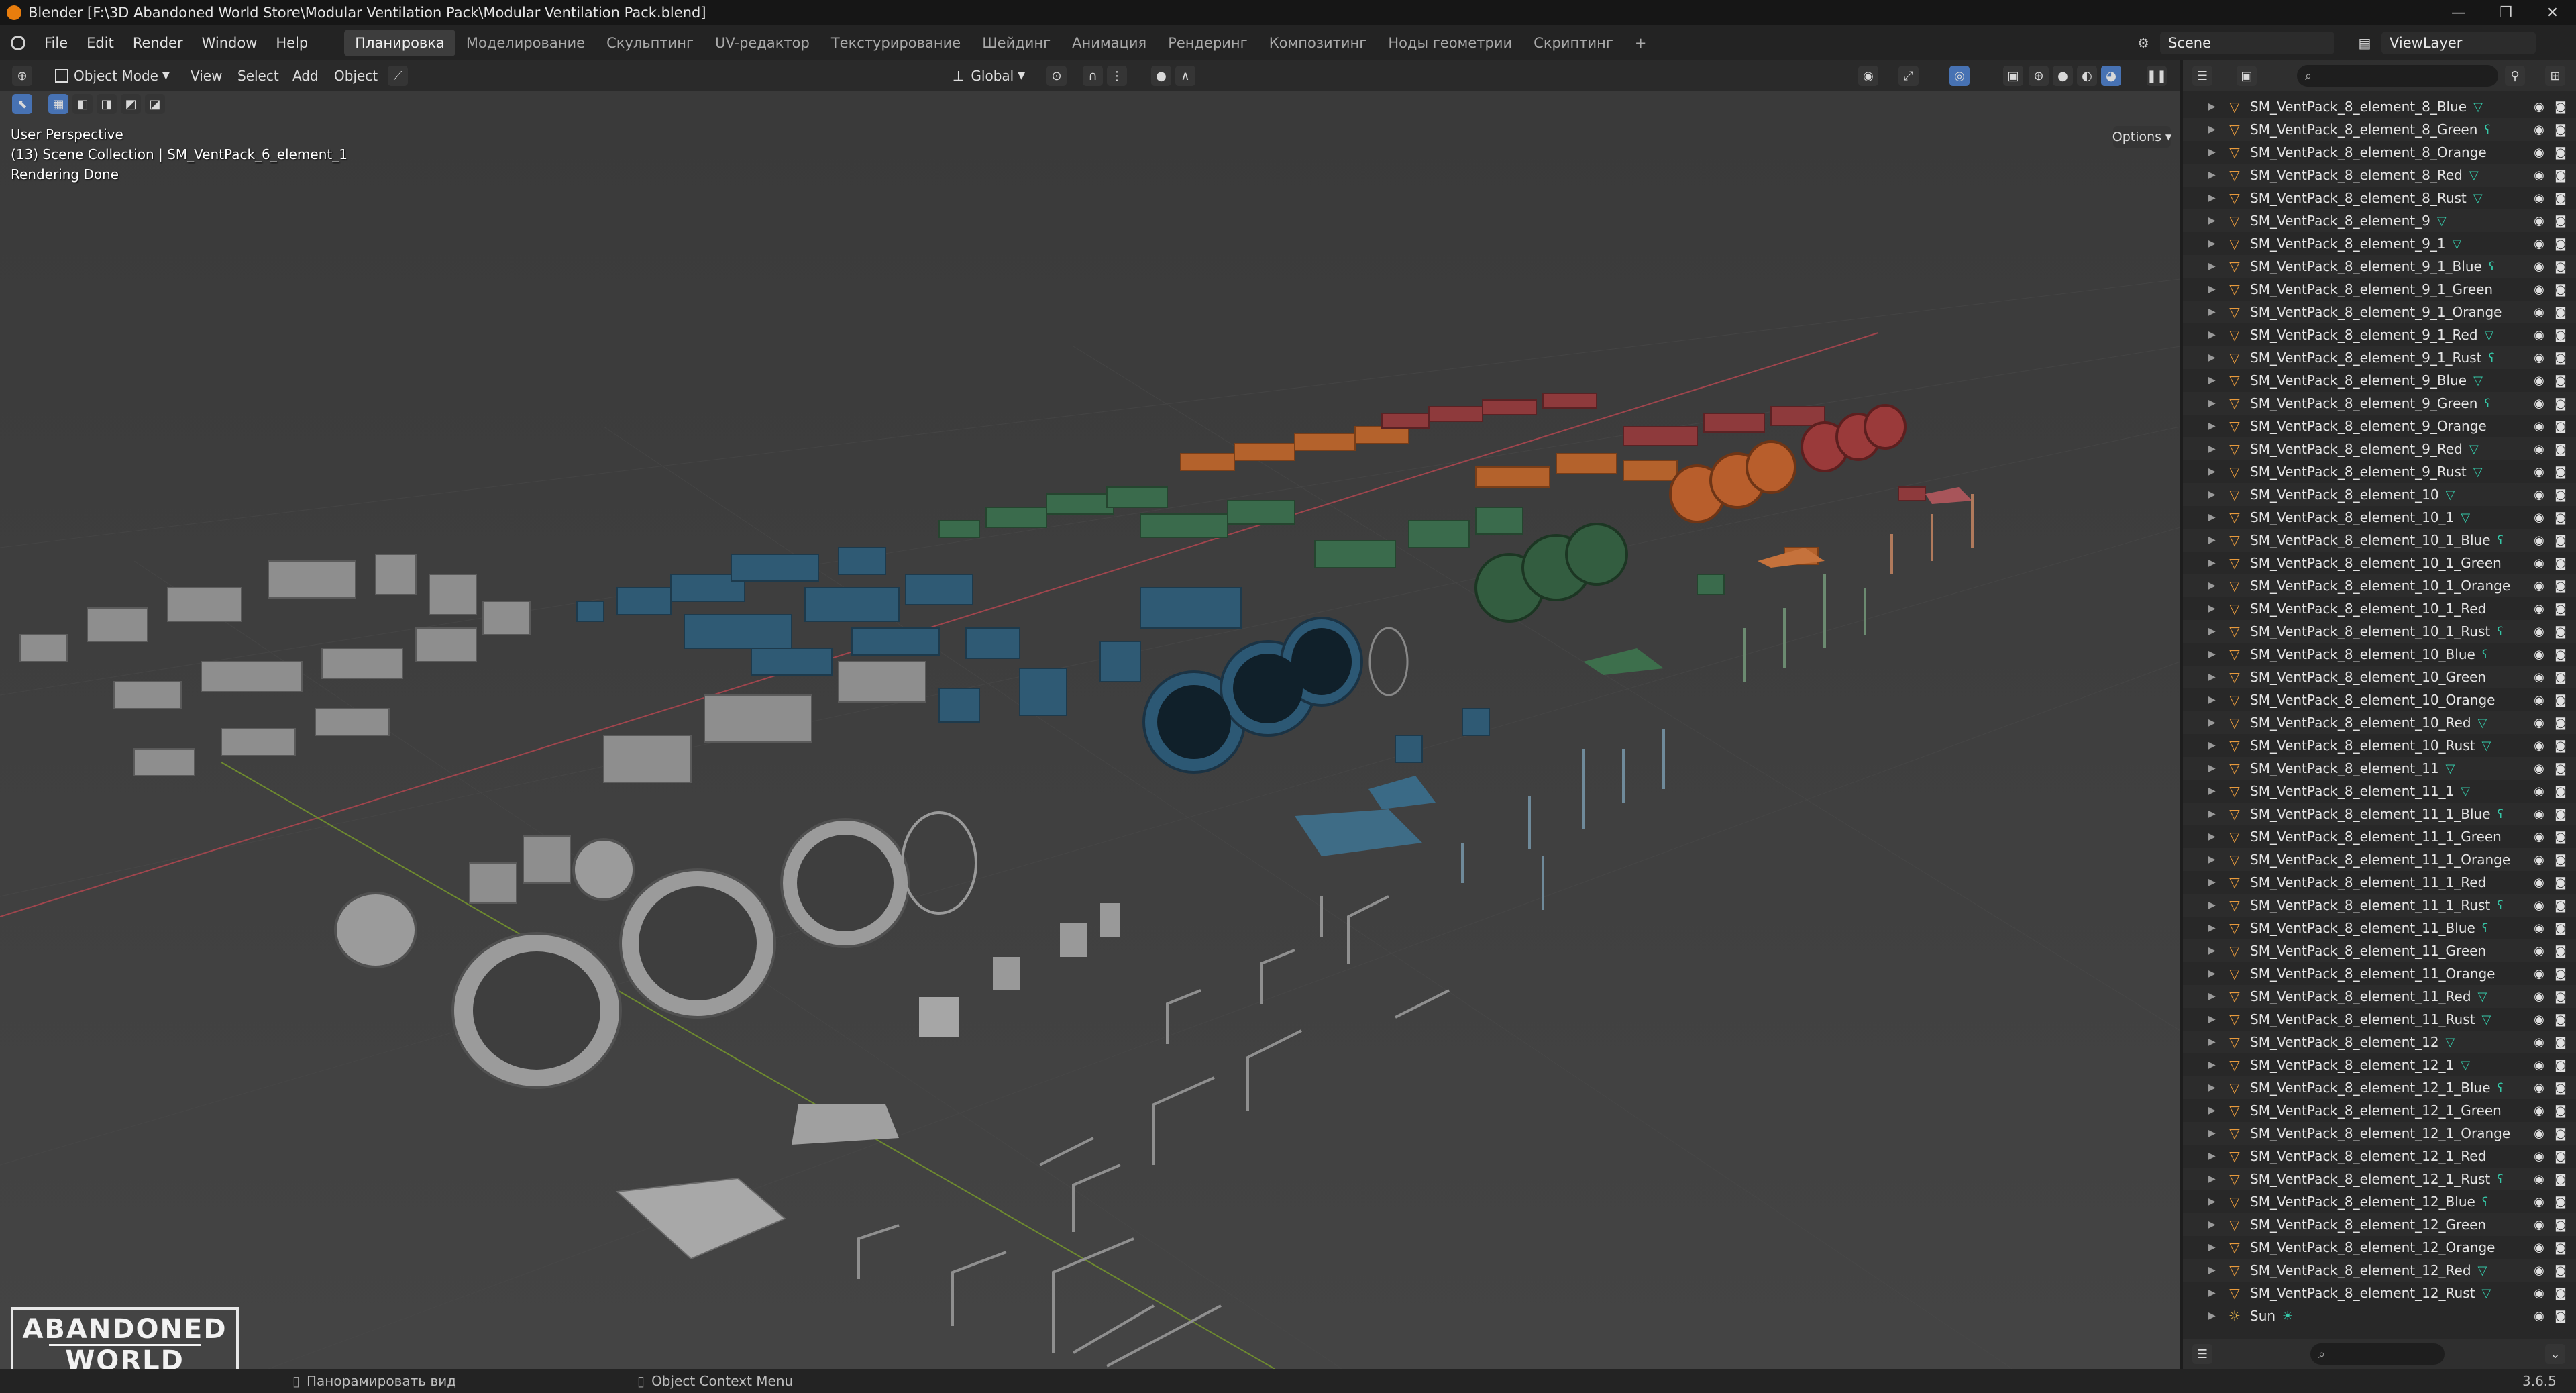 The width and height of the screenshot is (2576, 1393). Describe the element at coordinates (356, 76) in the screenshot. I see `object-menu: Object` at that location.